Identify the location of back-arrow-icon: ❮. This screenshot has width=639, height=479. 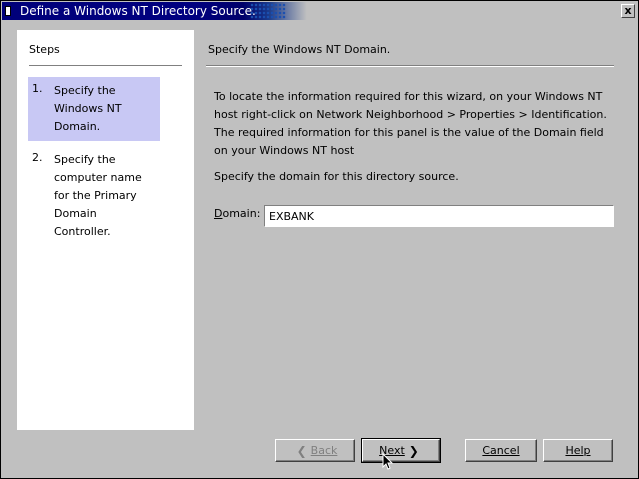
(301, 450).